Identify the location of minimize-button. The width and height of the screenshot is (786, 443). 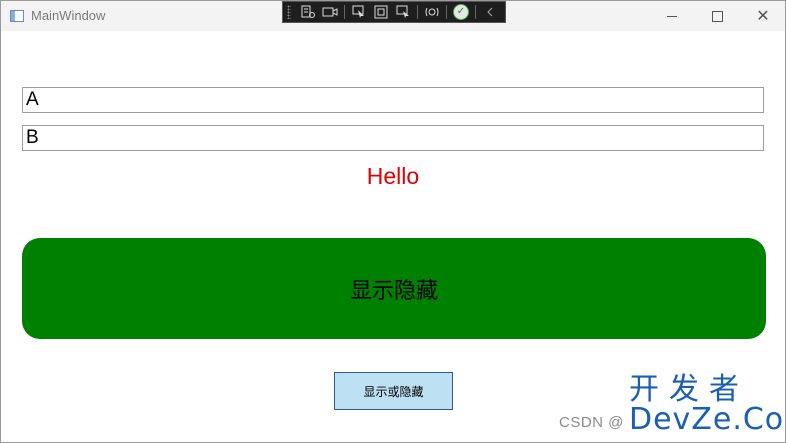
(672, 16).